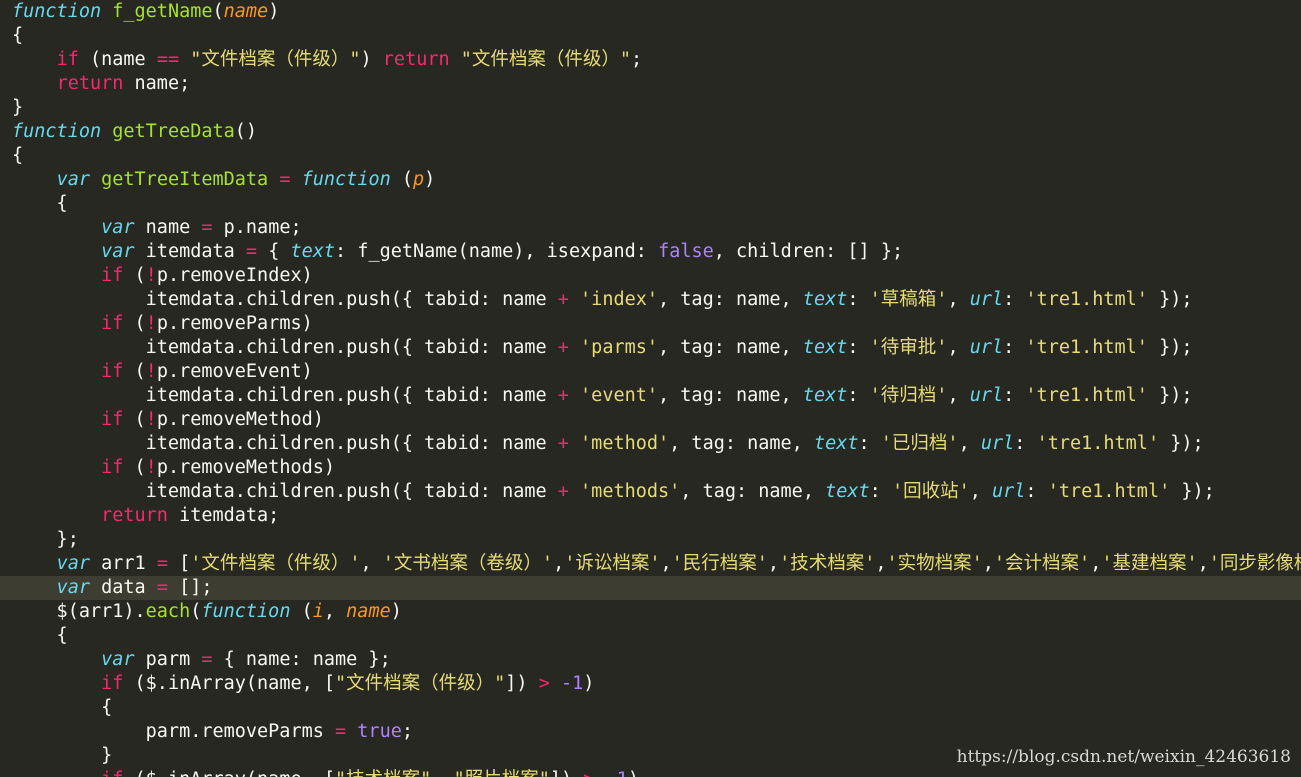 The image size is (1301, 777). Describe the element at coordinates (419, 179) in the screenshot. I see `parameter-token: p` at that location.